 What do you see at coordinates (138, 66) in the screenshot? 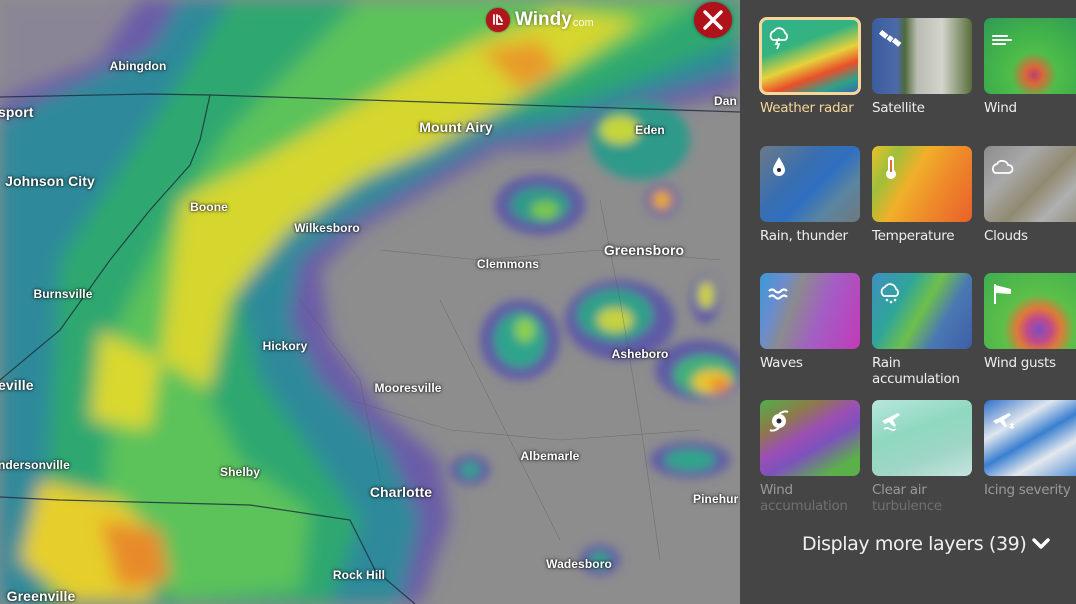
I see `city-label: Abingdon` at bounding box center [138, 66].